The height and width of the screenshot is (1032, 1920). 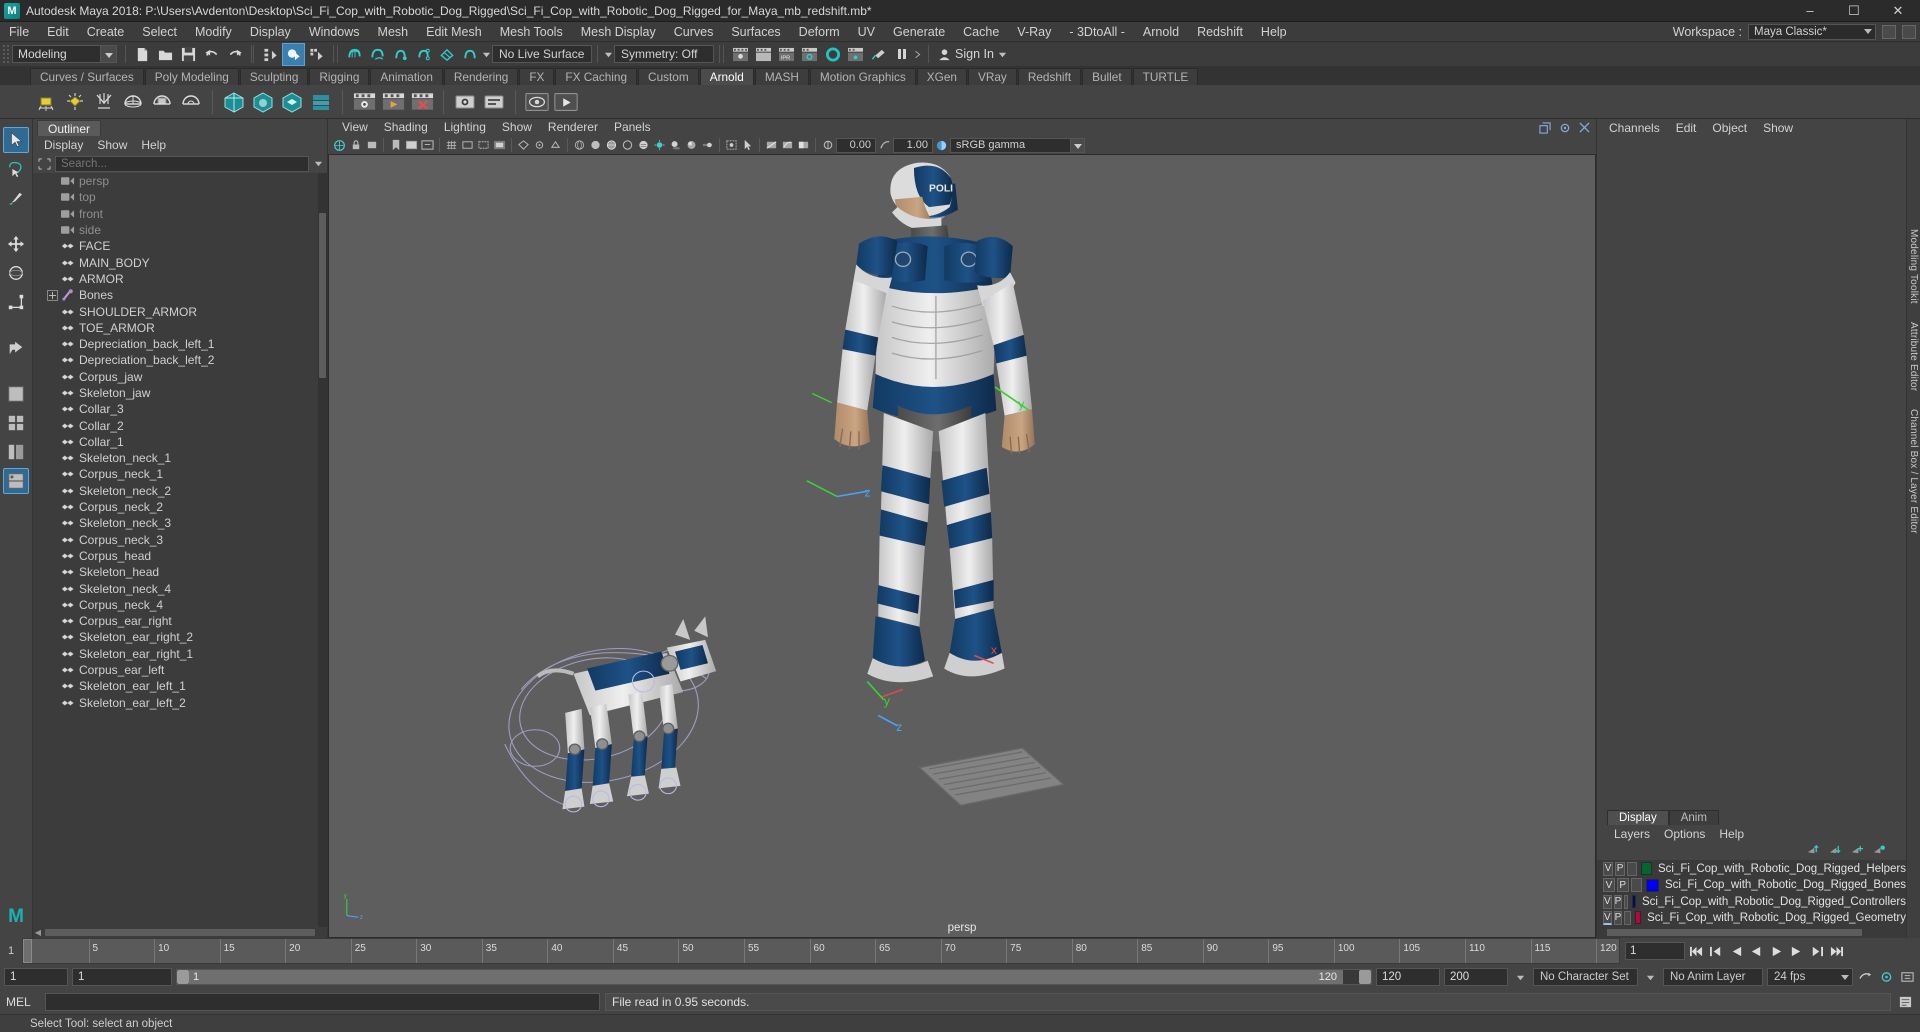 What do you see at coordinates (211, 54) in the screenshot?
I see `undo-icon` at bounding box center [211, 54].